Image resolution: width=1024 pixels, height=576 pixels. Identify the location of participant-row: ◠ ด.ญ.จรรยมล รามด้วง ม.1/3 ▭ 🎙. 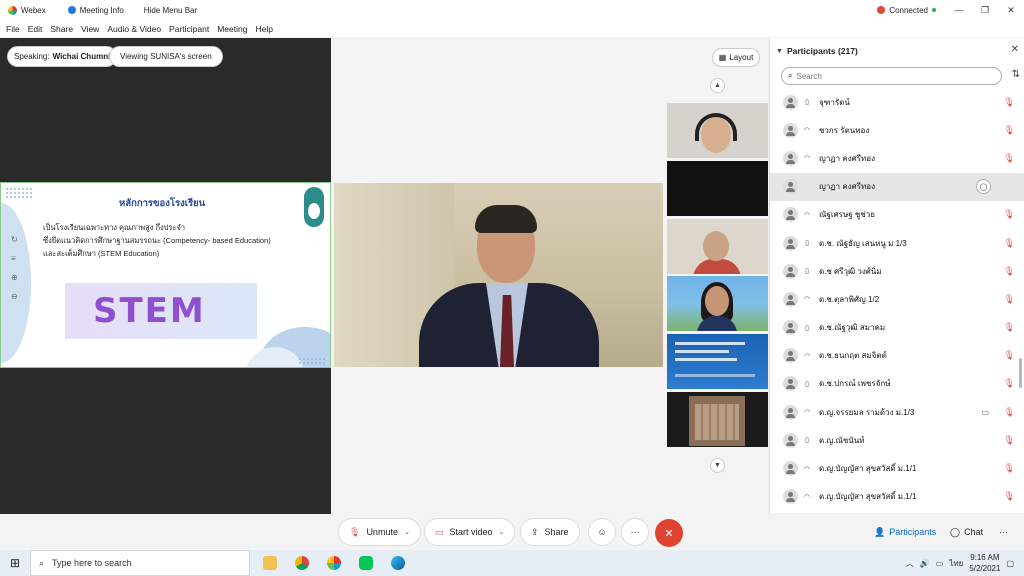
(897, 412).